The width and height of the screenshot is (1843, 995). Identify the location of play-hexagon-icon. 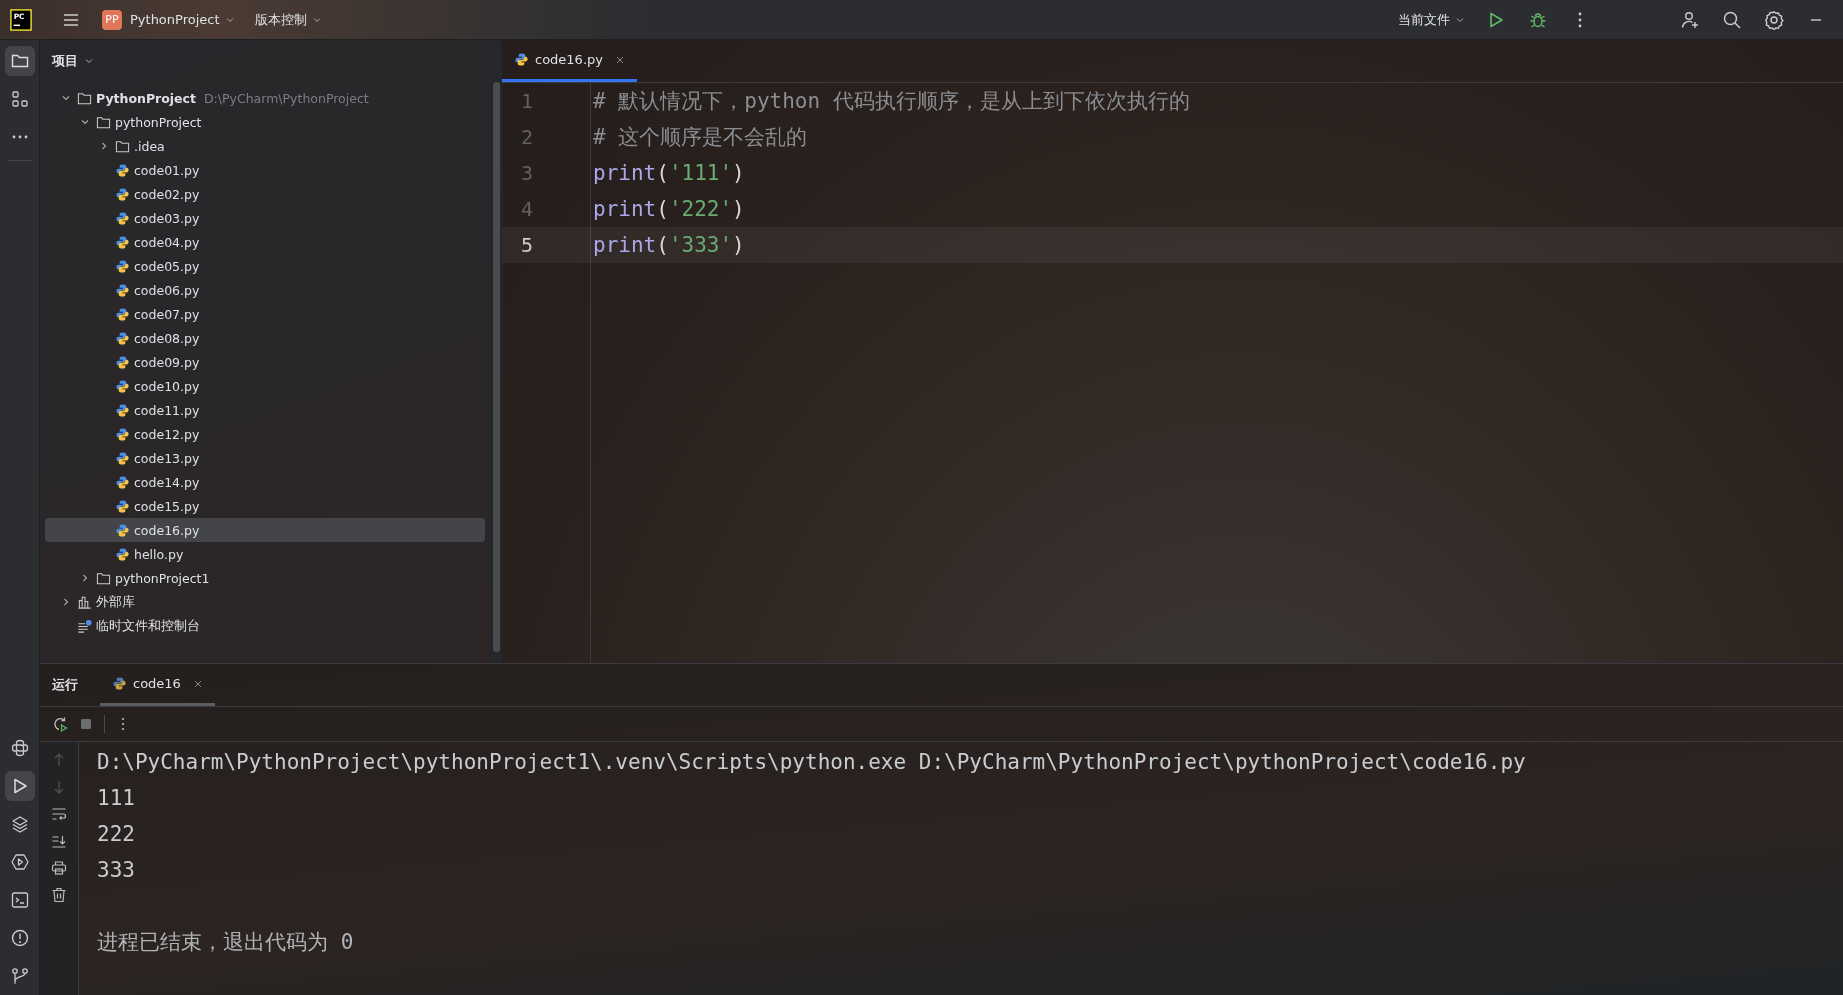
(19, 862).